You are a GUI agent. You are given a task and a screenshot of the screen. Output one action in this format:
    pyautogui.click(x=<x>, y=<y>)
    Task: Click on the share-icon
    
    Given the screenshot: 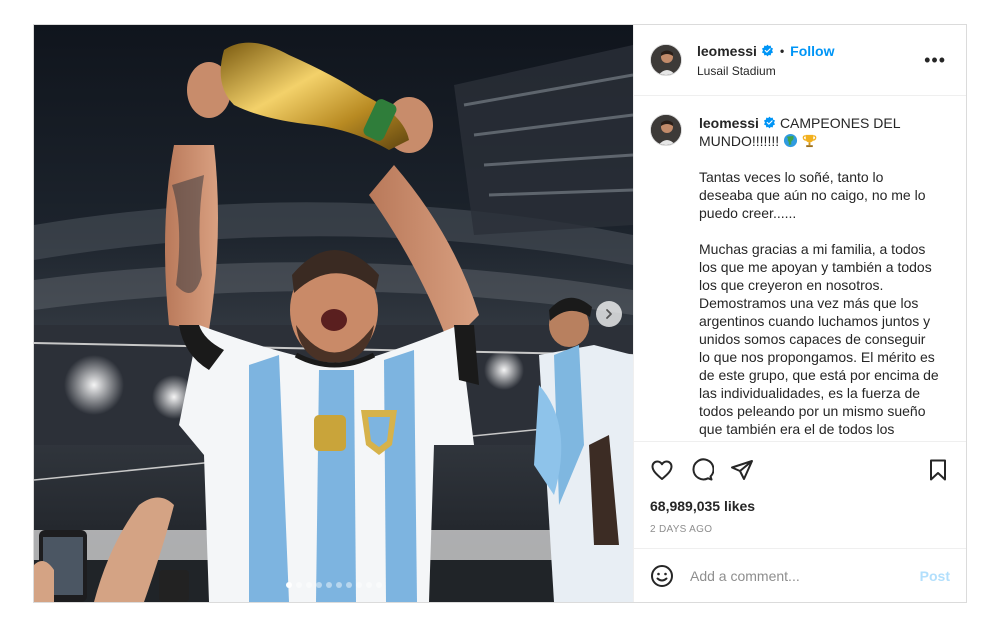 What is the action you would take?
    pyautogui.click(x=742, y=470)
    